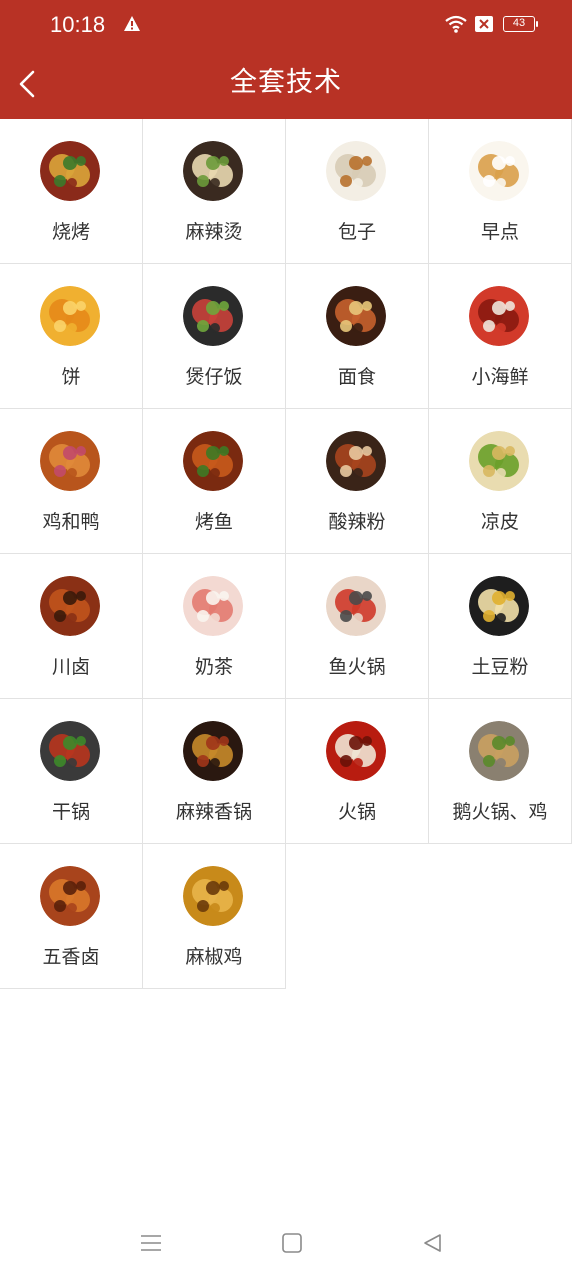  I want to click on battery-level: 43, so click(519, 23).